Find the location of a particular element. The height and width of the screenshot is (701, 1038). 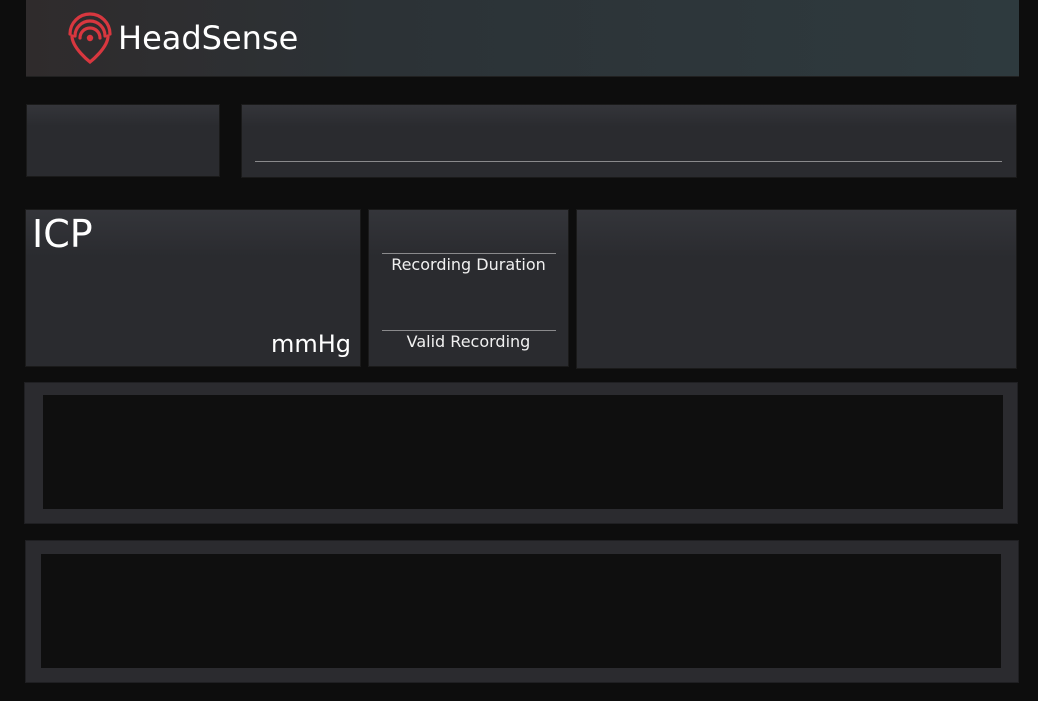

icp-panel: ICP mmHg is located at coordinates (193, 288).